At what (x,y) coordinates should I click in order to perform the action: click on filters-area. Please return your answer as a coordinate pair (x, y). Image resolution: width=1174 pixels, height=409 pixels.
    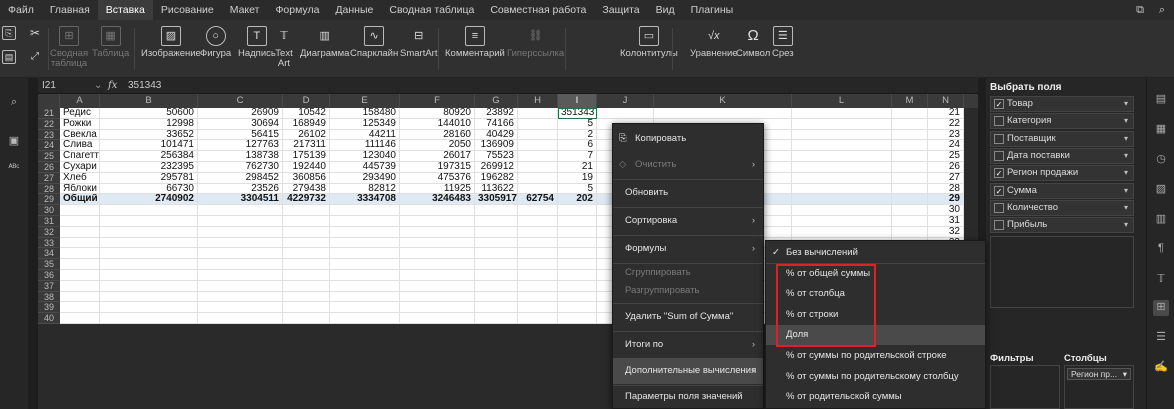
    Looking at the image, I should click on (1025, 387).